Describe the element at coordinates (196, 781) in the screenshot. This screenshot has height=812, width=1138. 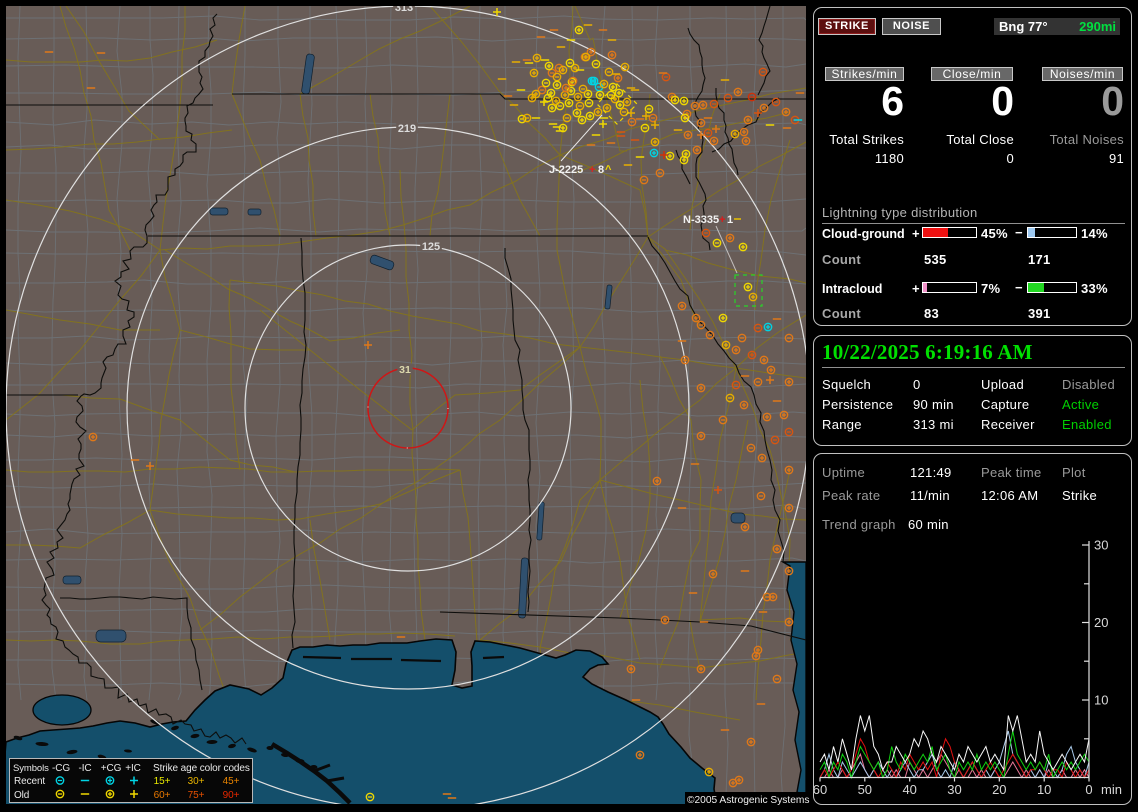
I see `svg-text: 30+` at that location.